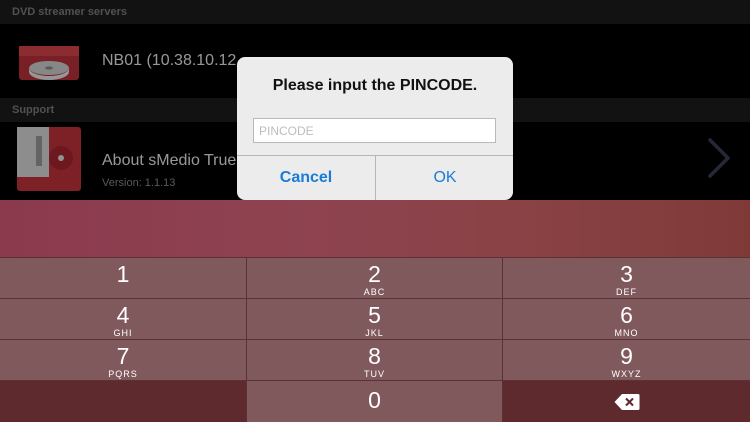  I want to click on key-6: 6 MNO, so click(626, 319).